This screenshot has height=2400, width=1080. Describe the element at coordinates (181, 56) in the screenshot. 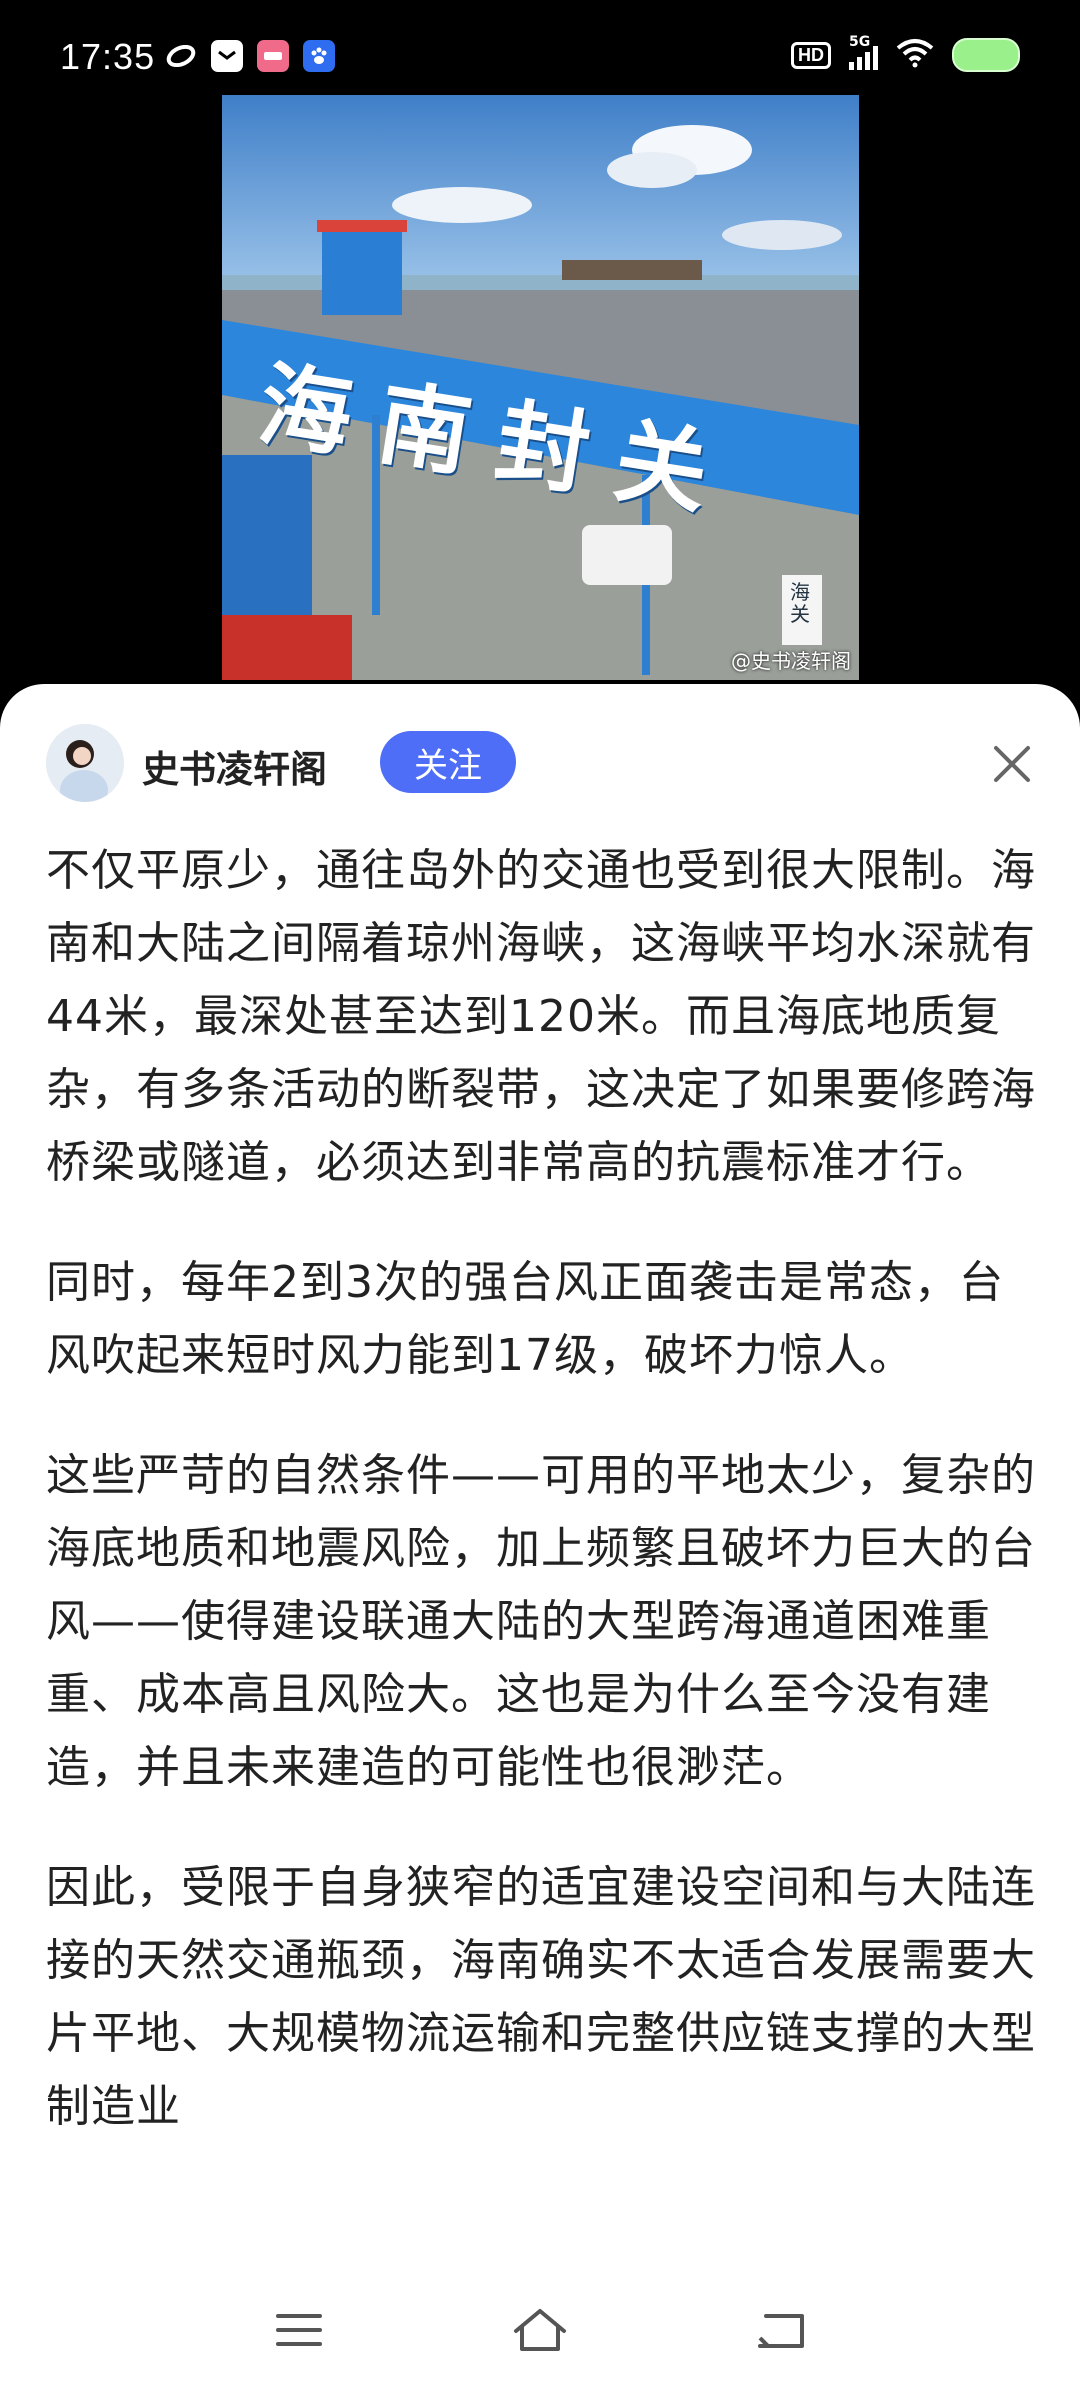

I see `app-icon-a` at that location.